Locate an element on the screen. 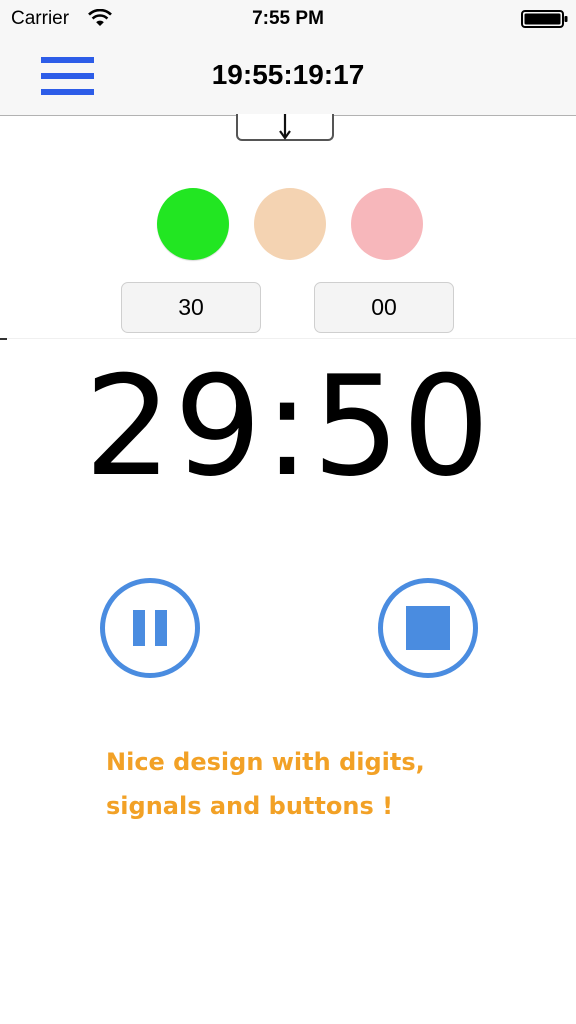 The width and height of the screenshot is (576, 1024). stop-button is located at coordinates (428, 628).